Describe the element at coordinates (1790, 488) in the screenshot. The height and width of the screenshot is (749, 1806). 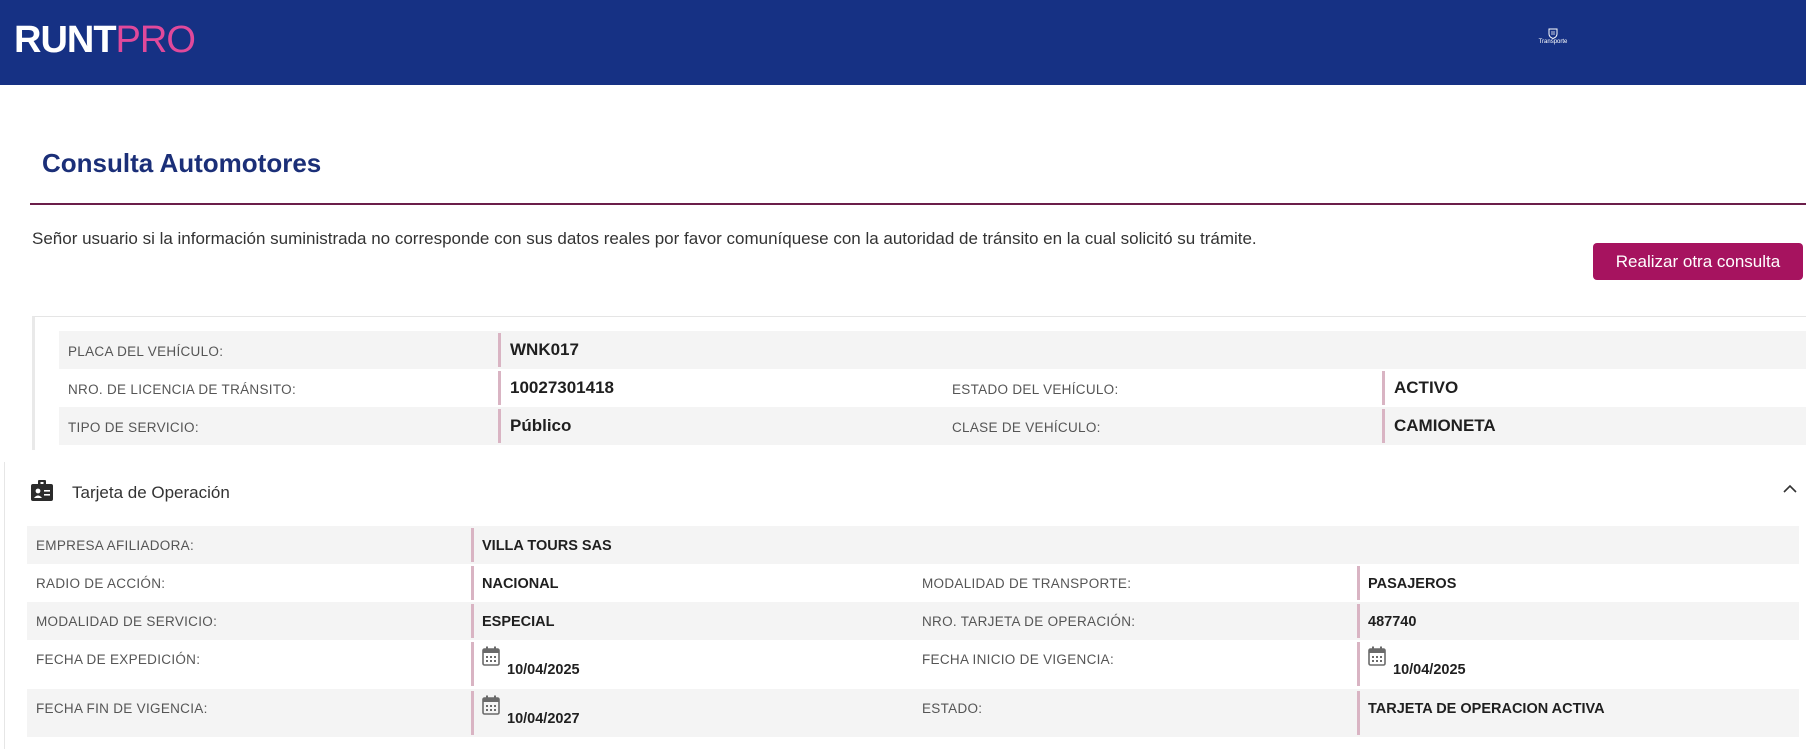
I see `chevron-up-icon` at that location.